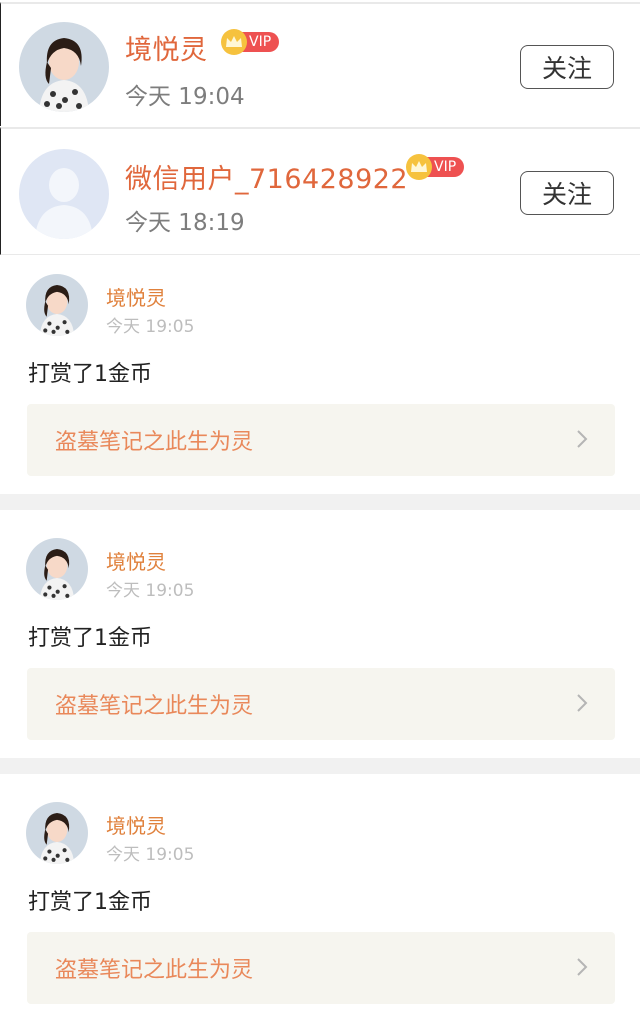  I want to click on default-avatar-icon, so click(64, 194).